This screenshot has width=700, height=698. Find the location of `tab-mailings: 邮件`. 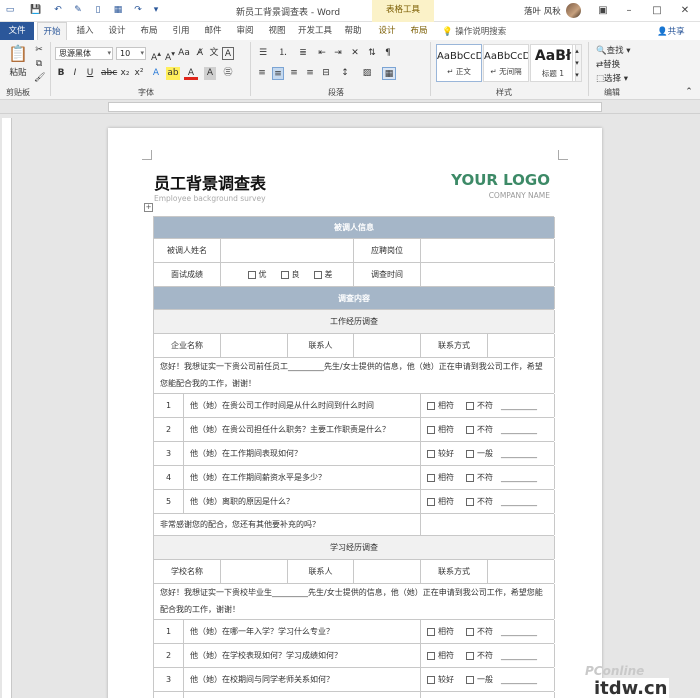

tab-mailings: 邮件 is located at coordinates (213, 31).